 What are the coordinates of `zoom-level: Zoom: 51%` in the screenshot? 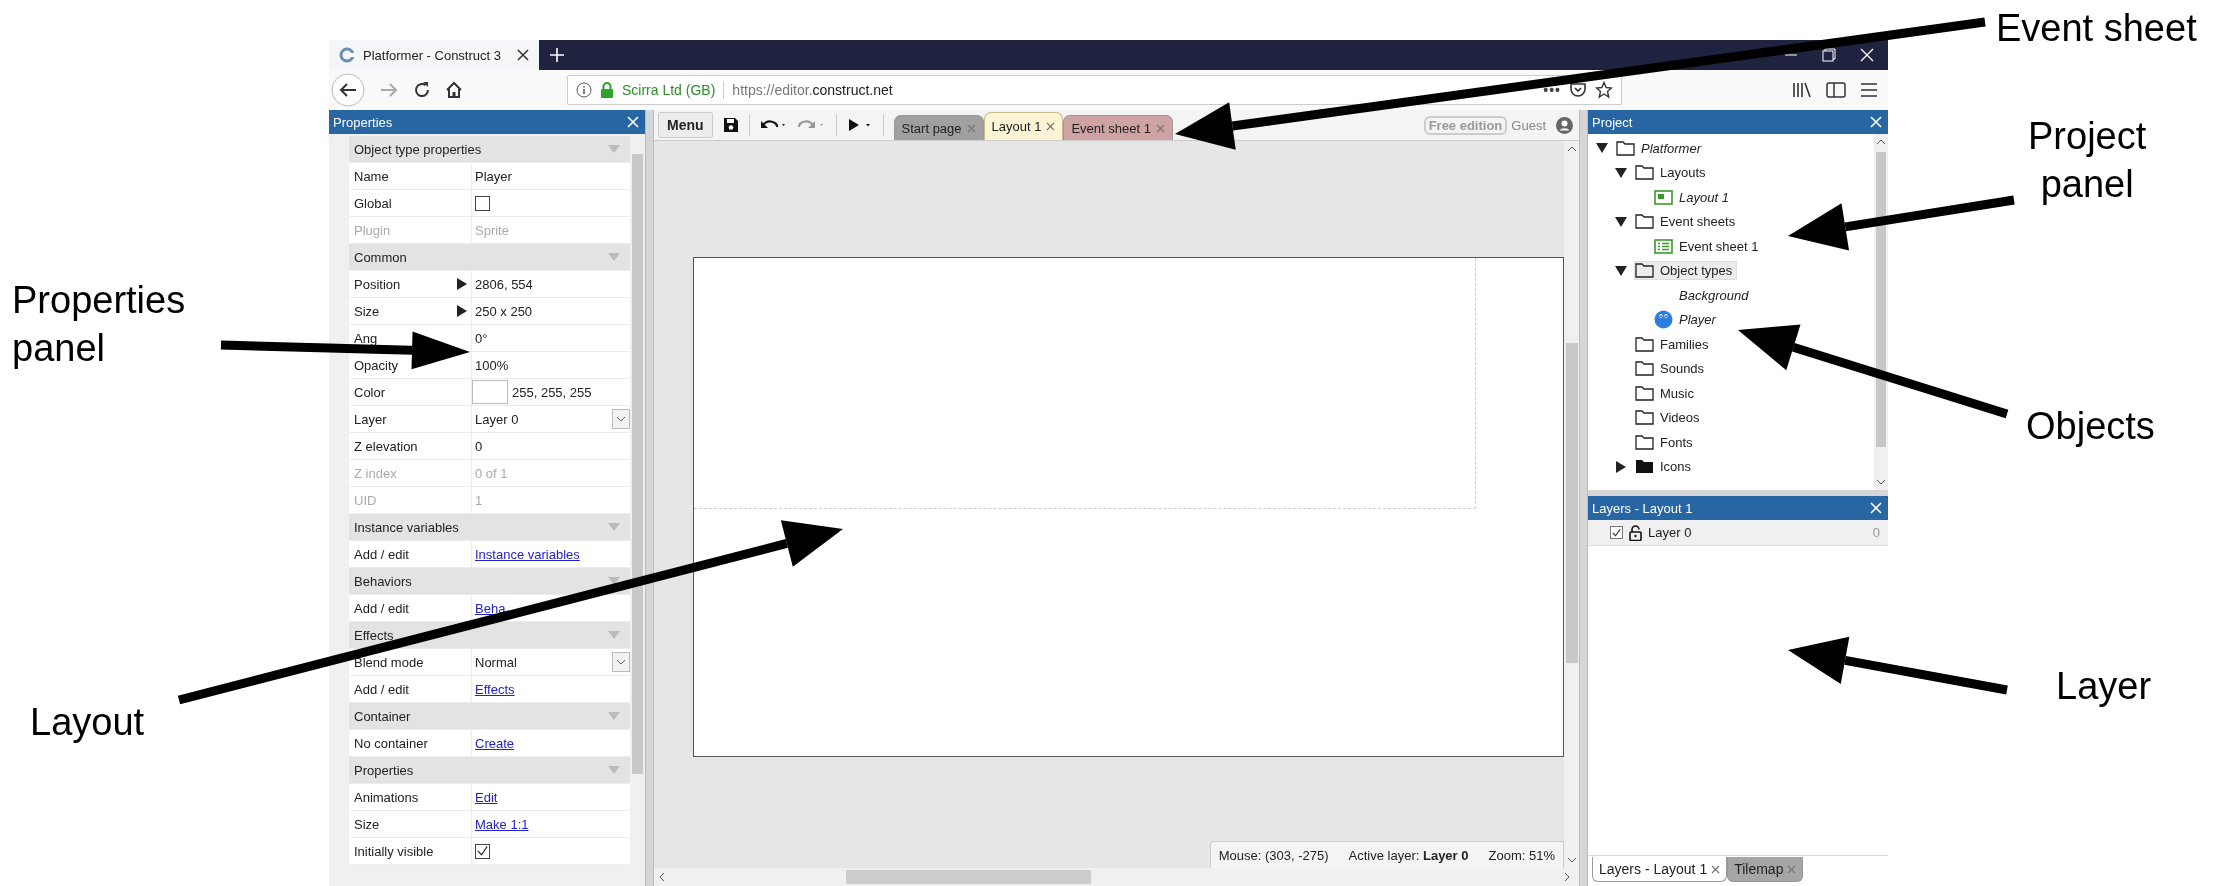 It's located at (1521, 855).